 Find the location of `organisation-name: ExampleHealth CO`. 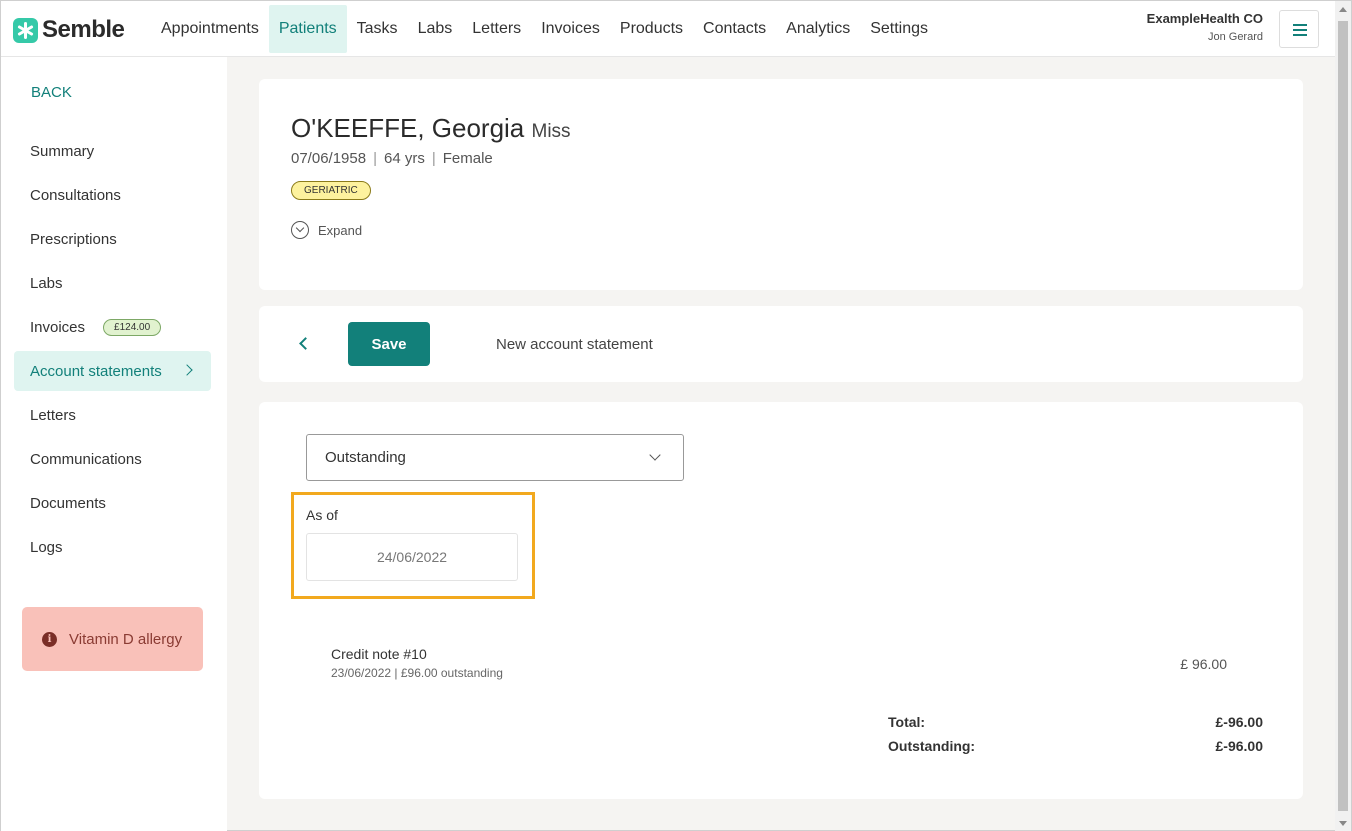

organisation-name: ExampleHealth CO is located at coordinates (1204, 18).